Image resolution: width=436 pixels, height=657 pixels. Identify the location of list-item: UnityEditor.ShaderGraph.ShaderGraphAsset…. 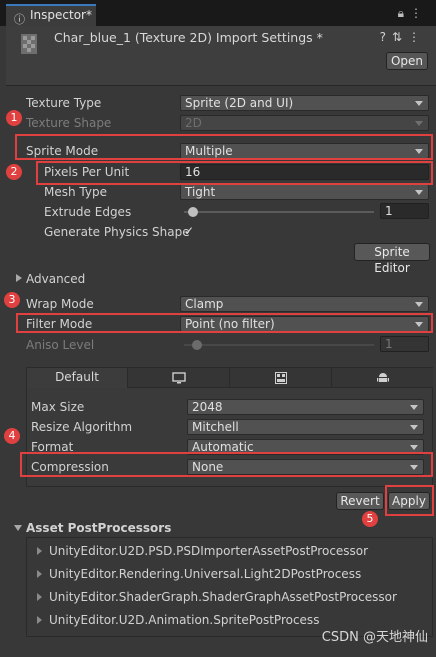
(217, 597).